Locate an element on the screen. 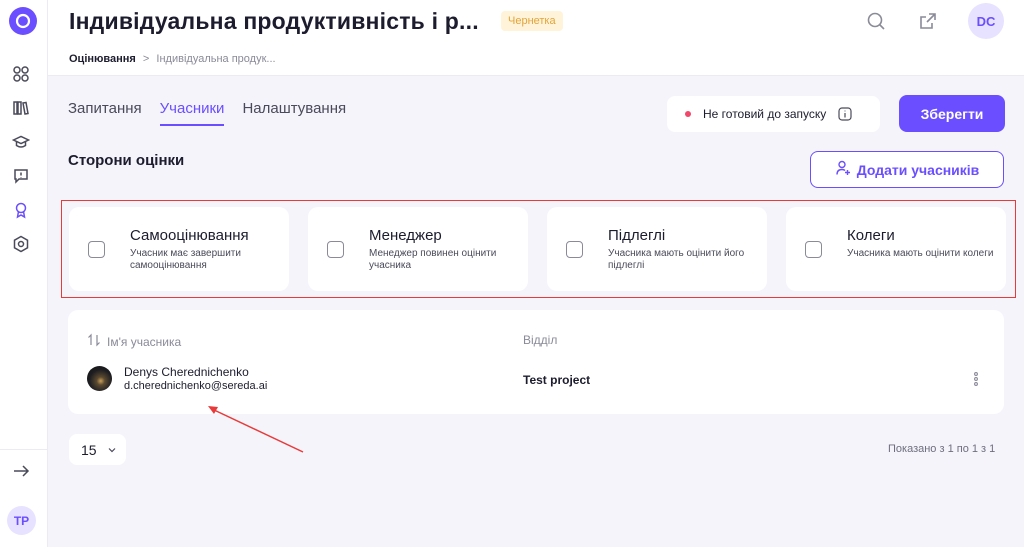 The width and height of the screenshot is (1024, 547). participant-department: Test project is located at coordinates (557, 380).